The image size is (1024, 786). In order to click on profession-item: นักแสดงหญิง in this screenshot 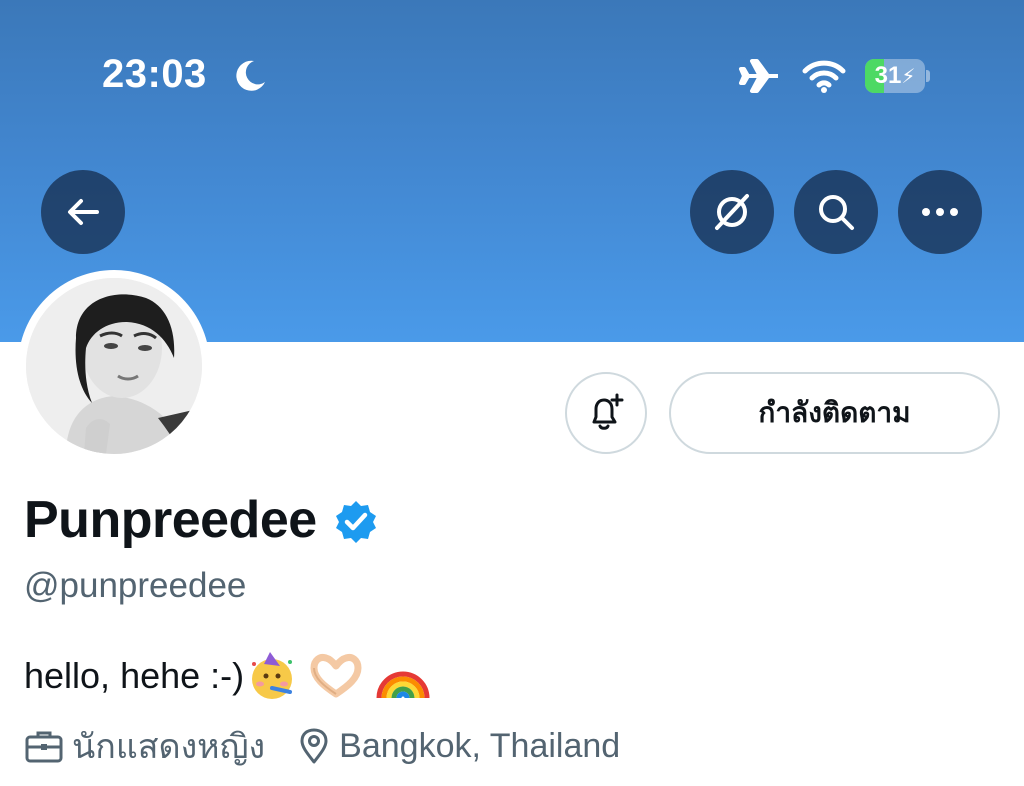, I will do `click(144, 746)`.